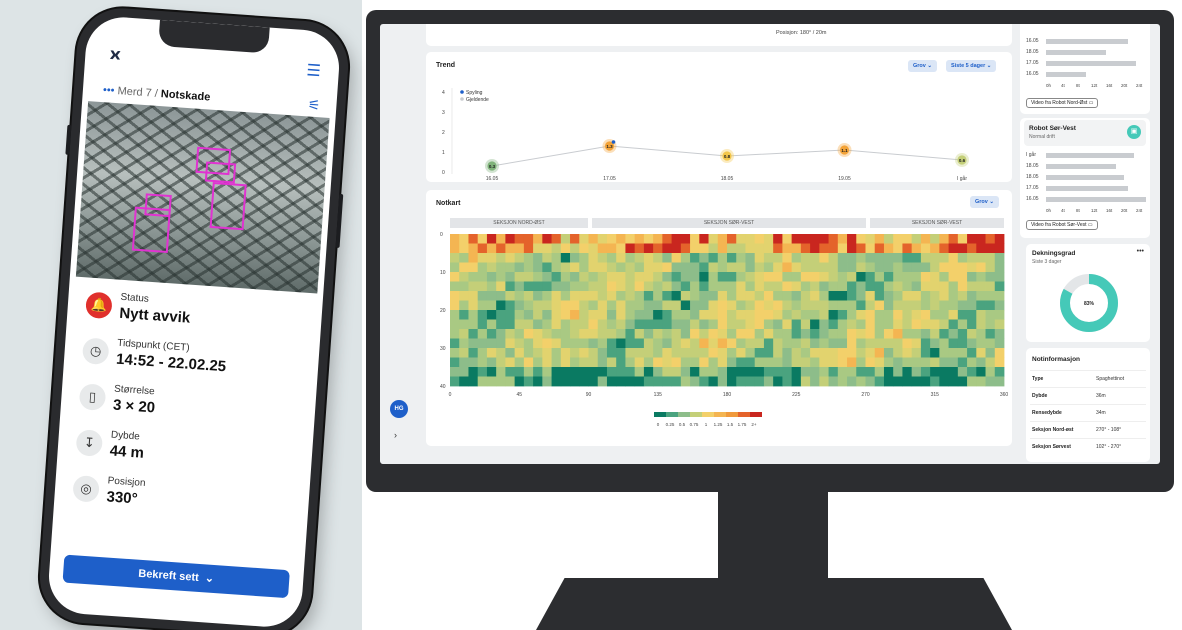 This screenshot has height=630, width=1182. What do you see at coordinates (1052, 128) in the screenshot?
I see `robot-sw-name: Robot Sør-Vest` at bounding box center [1052, 128].